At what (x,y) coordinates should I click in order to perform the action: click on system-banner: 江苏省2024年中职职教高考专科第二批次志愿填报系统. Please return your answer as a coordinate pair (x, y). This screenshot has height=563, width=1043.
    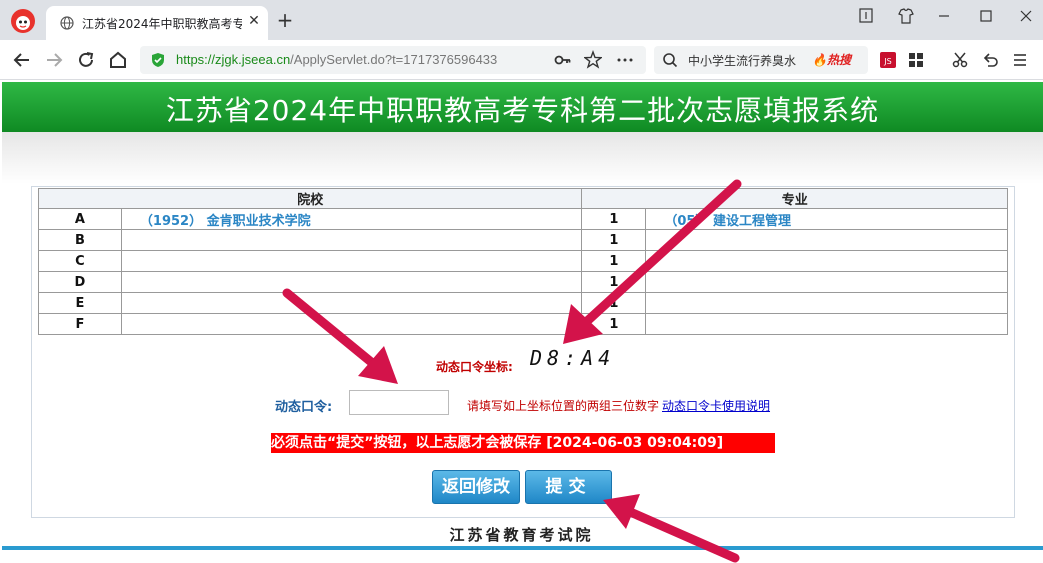
    Looking at the image, I should click on (522, 107).